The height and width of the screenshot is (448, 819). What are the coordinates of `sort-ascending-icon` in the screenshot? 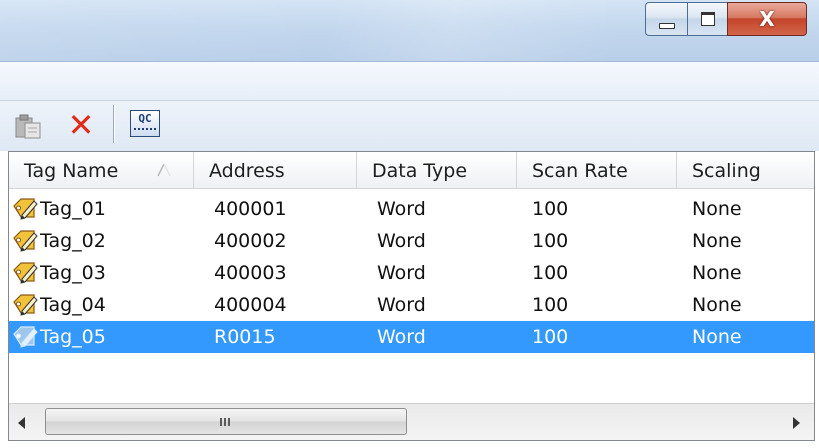 It's located at (164, 170).